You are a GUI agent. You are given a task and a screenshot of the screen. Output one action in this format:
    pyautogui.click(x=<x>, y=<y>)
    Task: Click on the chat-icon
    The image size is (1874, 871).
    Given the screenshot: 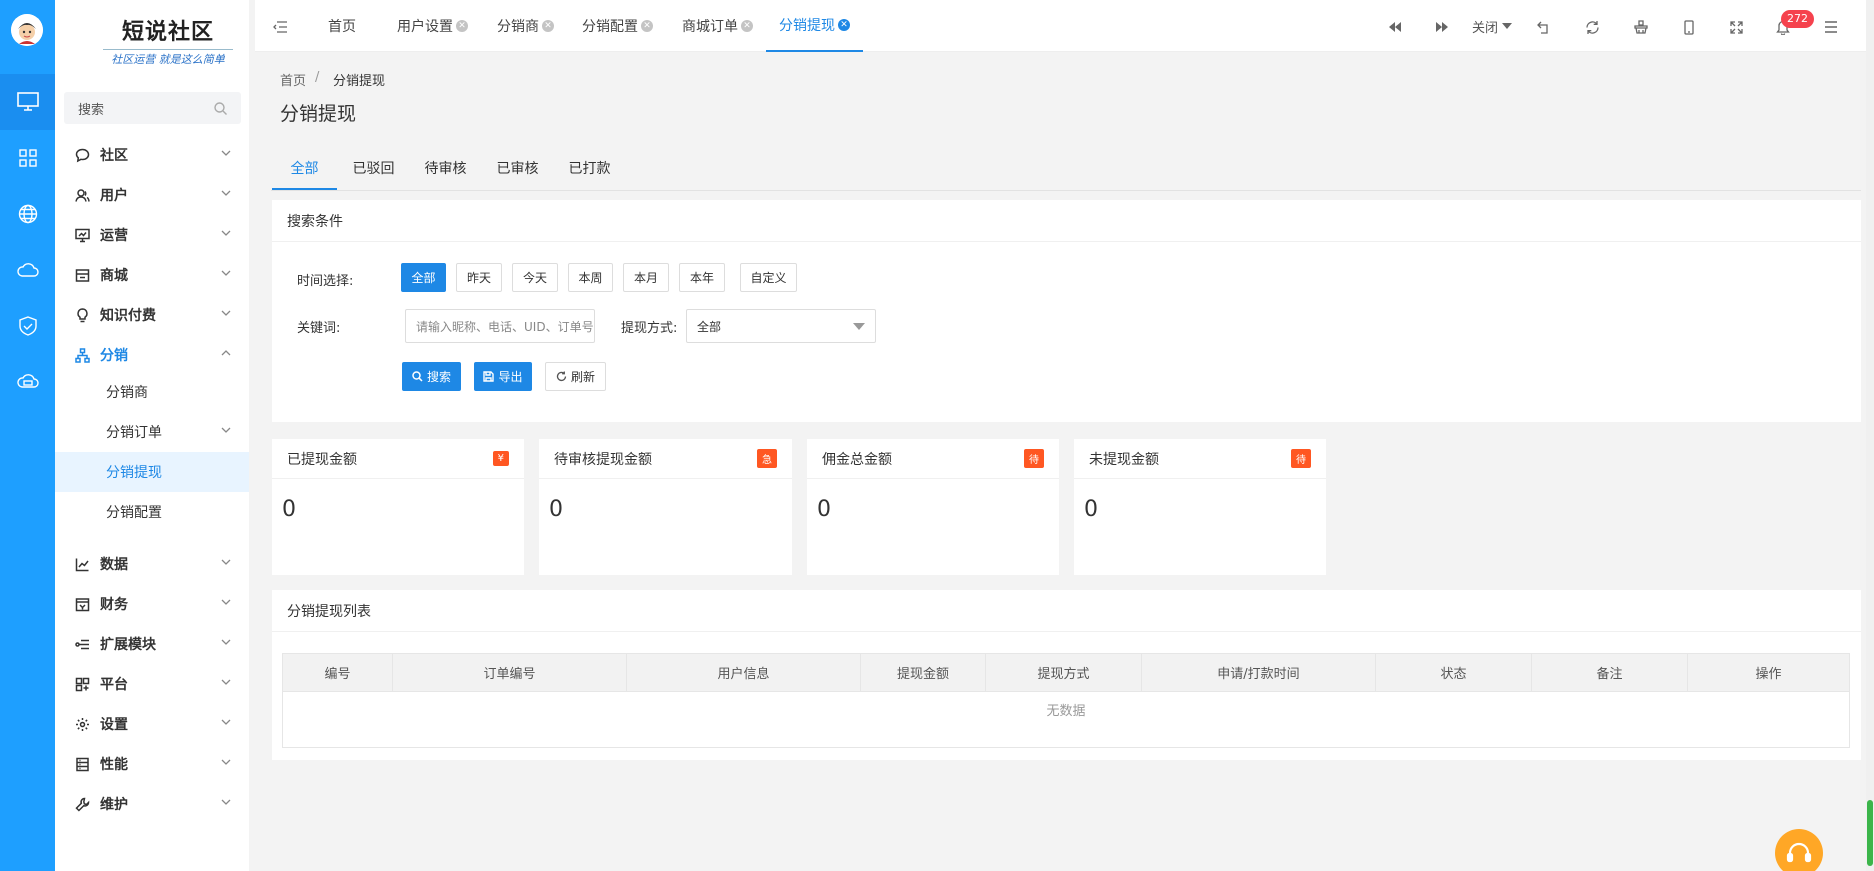 What is the action you would take?
    pyautogui.click(x=82, y=155)
    